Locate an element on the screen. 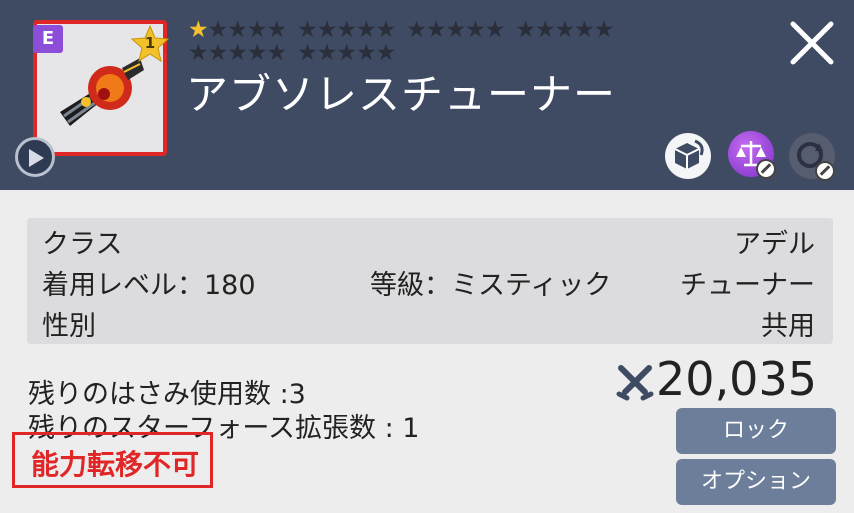 The width and height of the screenshot is (854, 513). class-label: クラス is located at coordinates (82, 244).